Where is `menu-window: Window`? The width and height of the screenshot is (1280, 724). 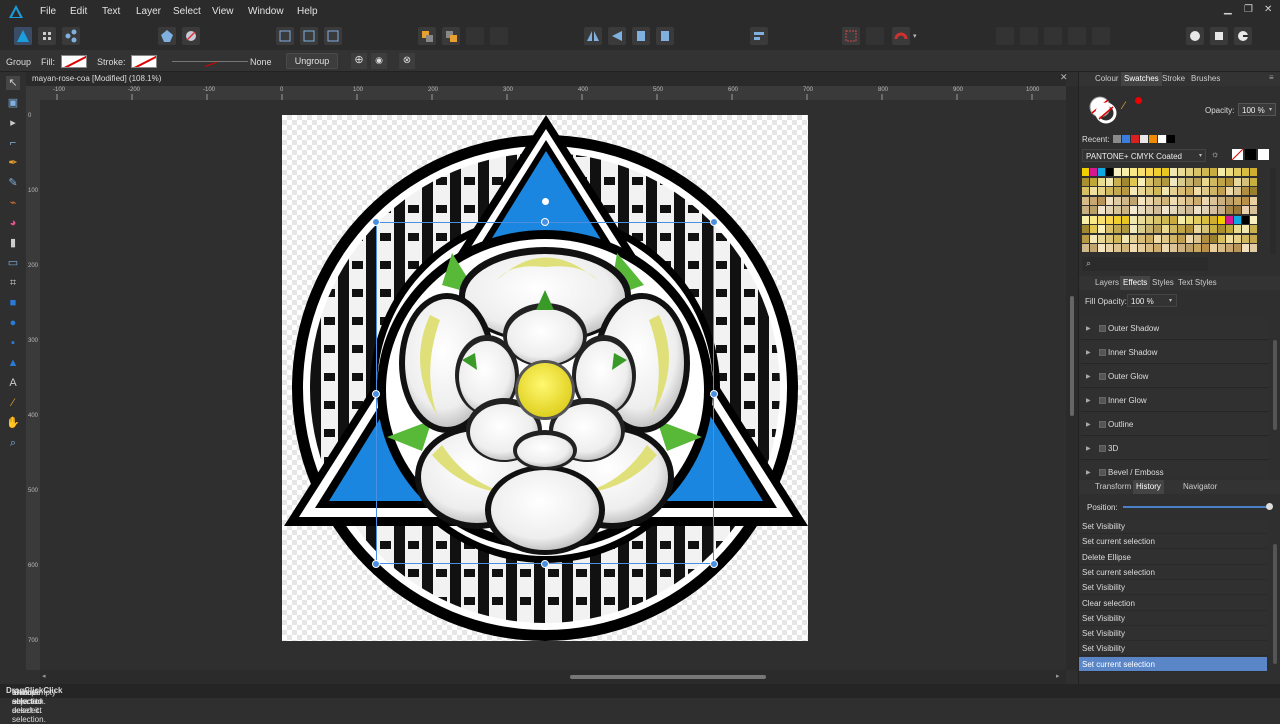 menu-window: Window is located at coordinates (266, 11).